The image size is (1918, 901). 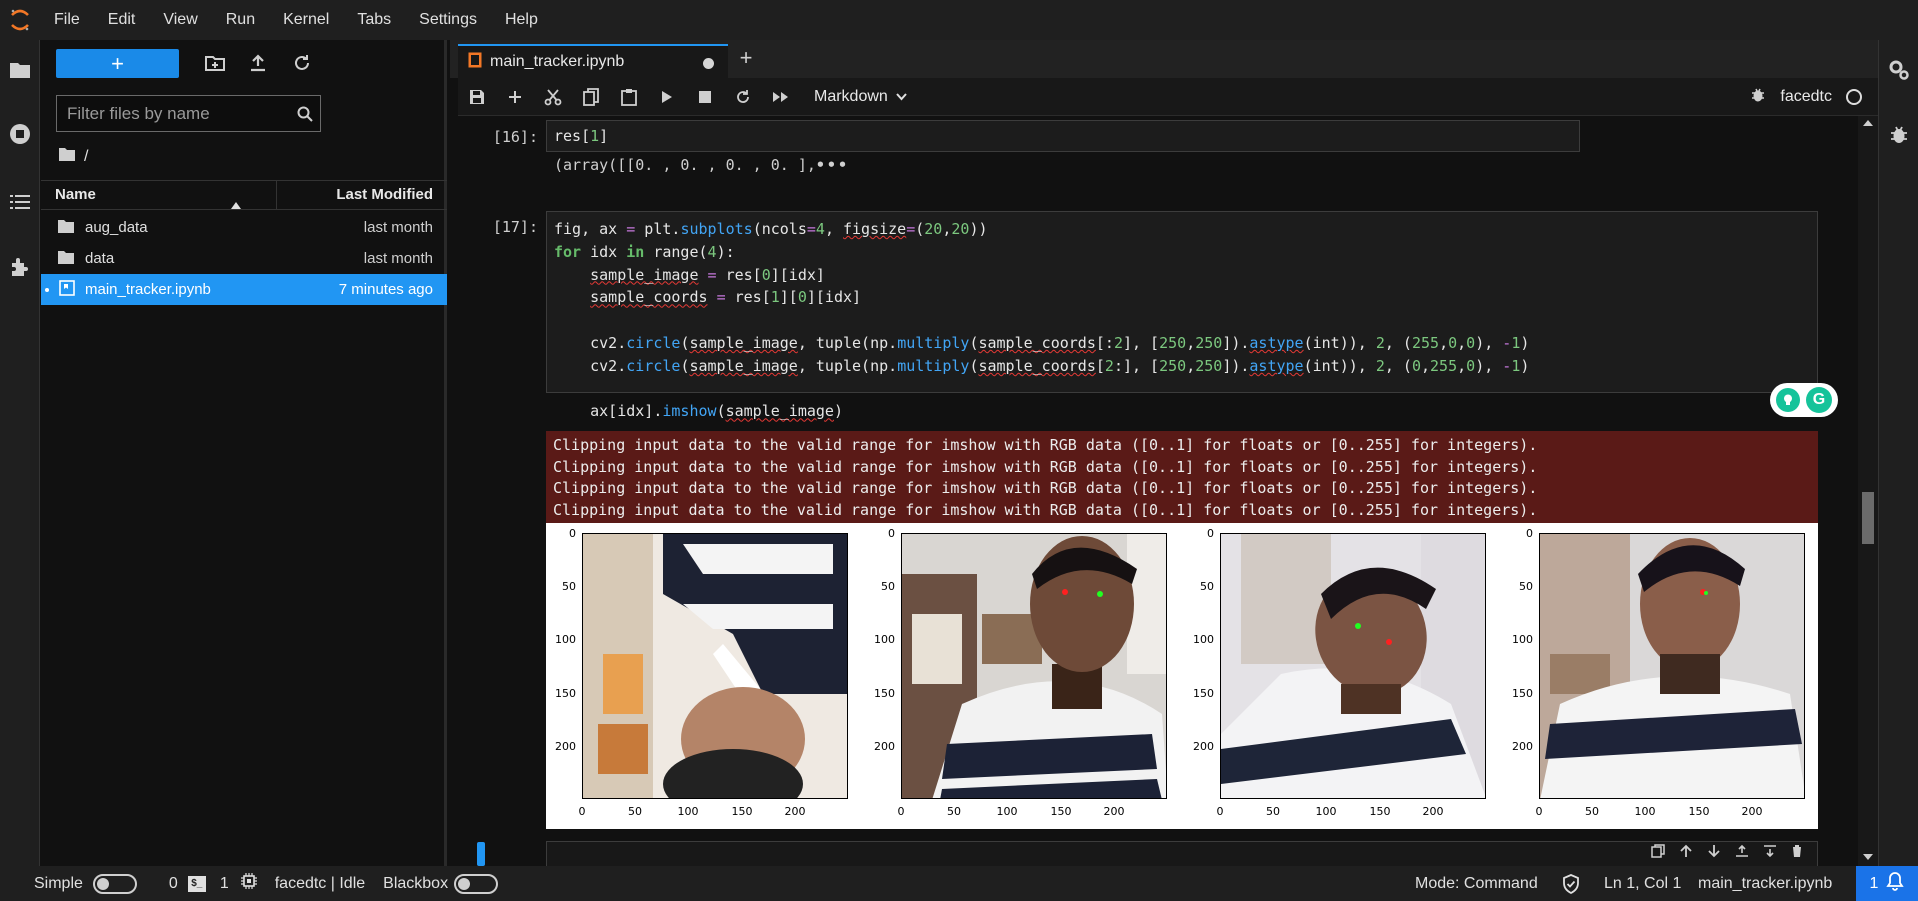 I want to click on ellipsis-icon: •••, so click(x=832, y=165).